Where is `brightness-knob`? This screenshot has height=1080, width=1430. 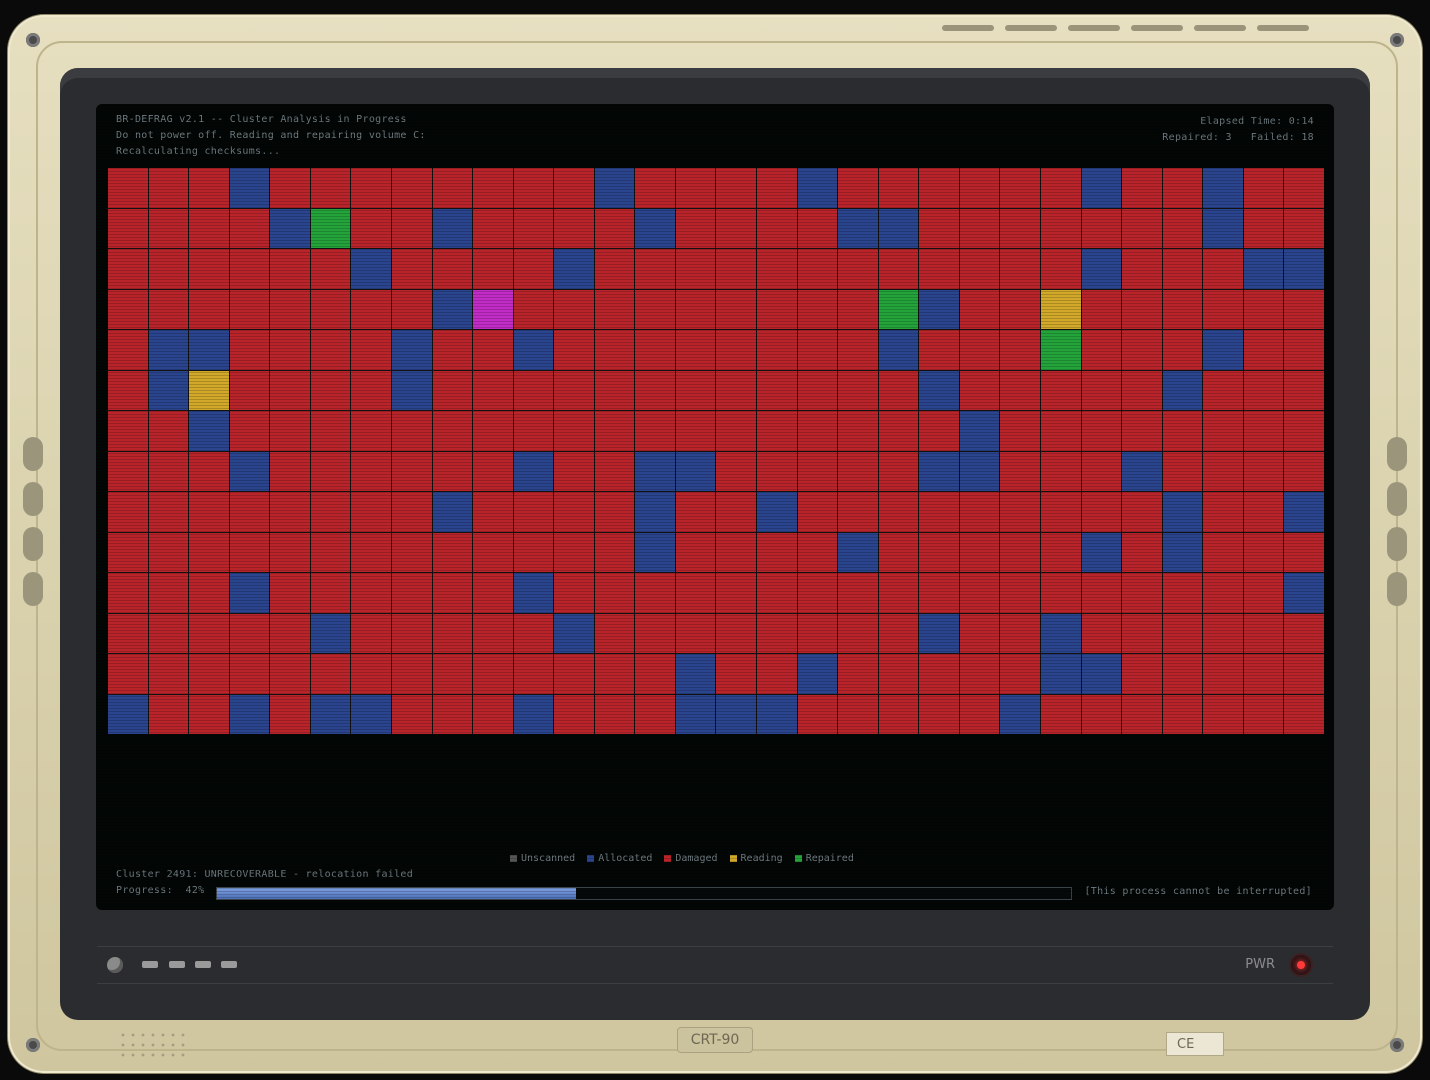 brightness-knob is located at coordinates (115, 965).